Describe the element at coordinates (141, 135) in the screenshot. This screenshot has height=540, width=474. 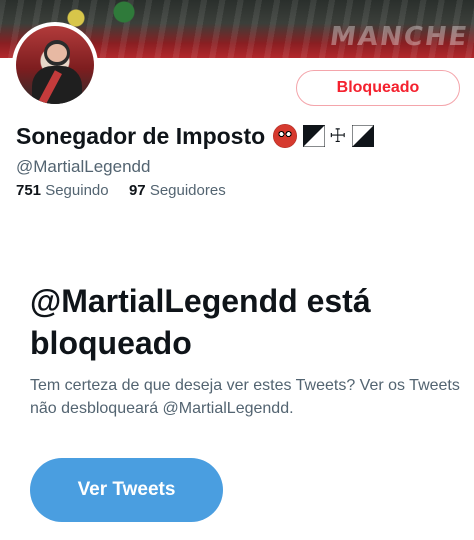
I see `display-name: Sonegador de Imposto` at that location.